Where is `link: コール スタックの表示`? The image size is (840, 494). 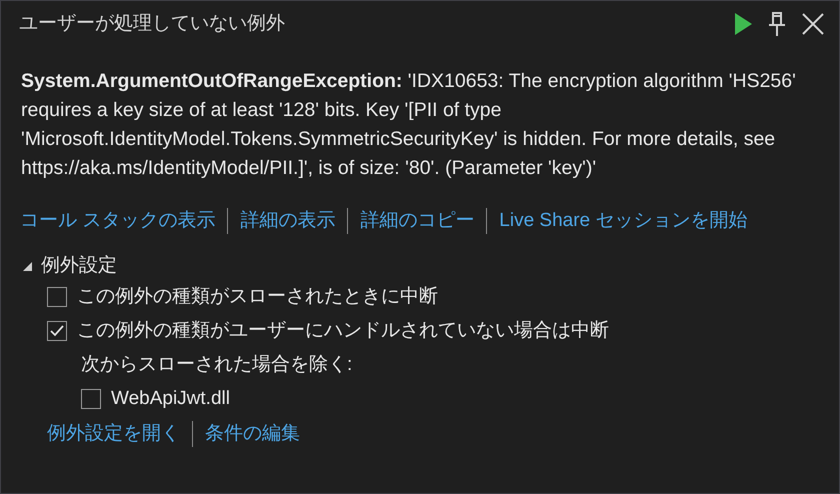 link: コール スタックの表示 is located at coordinates (118, 221).